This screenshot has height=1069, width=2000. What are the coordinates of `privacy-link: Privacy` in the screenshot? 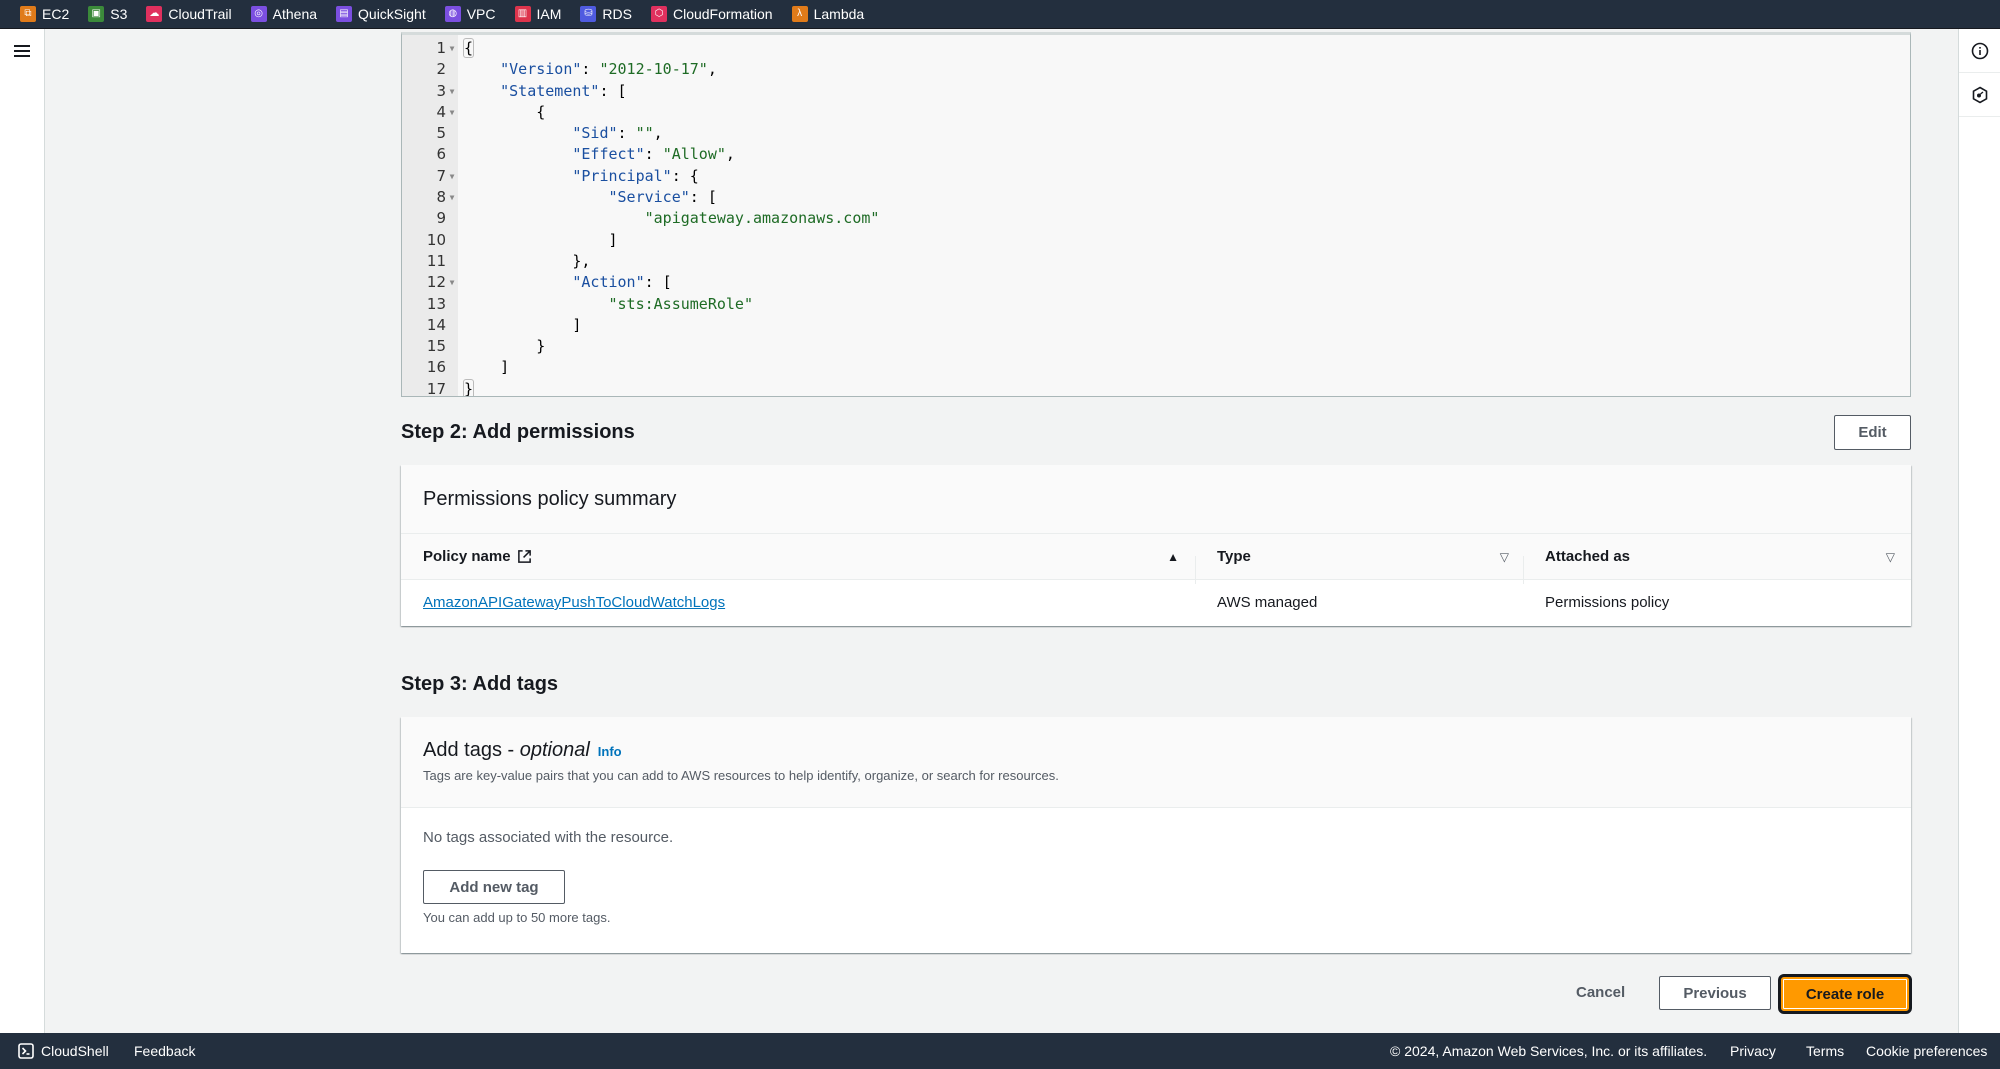 It's located at (1753, 1051).